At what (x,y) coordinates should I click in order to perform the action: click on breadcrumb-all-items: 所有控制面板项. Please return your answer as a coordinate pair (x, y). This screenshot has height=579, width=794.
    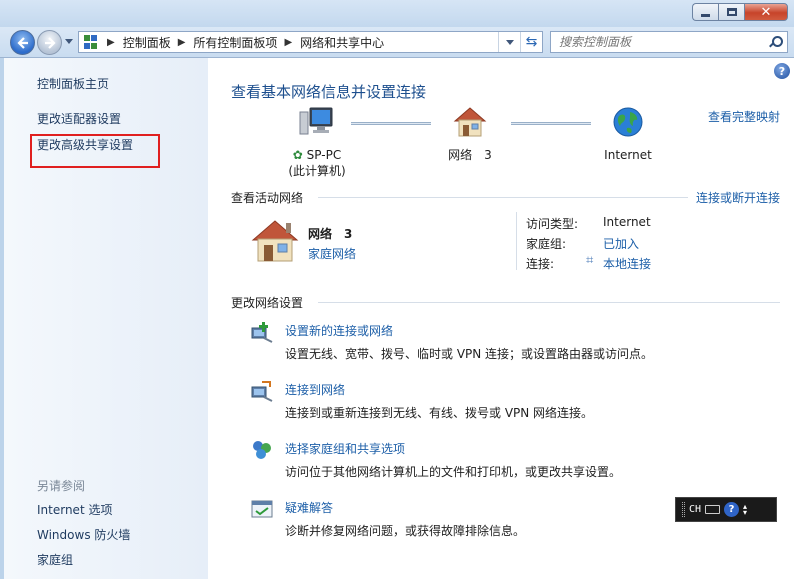
    Looking at the image, I should click on (235, 42).